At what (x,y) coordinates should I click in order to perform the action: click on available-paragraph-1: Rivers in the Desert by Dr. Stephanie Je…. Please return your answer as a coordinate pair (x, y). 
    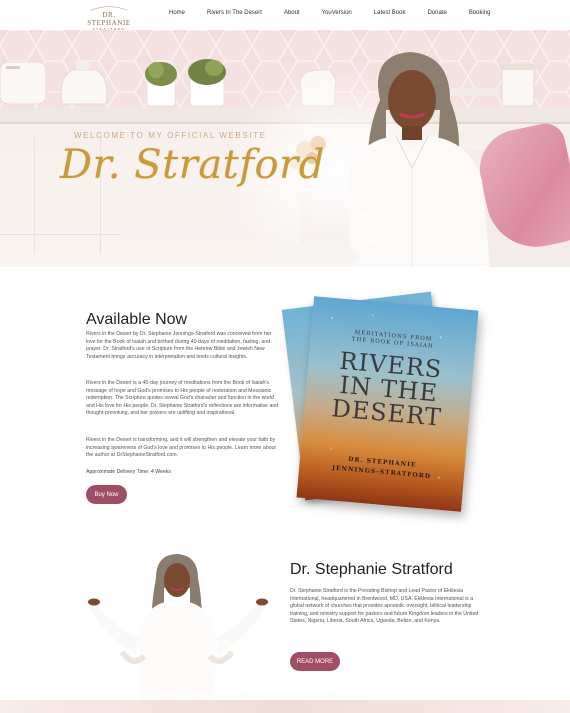
    Looking at the image, I should click on (179, 345).